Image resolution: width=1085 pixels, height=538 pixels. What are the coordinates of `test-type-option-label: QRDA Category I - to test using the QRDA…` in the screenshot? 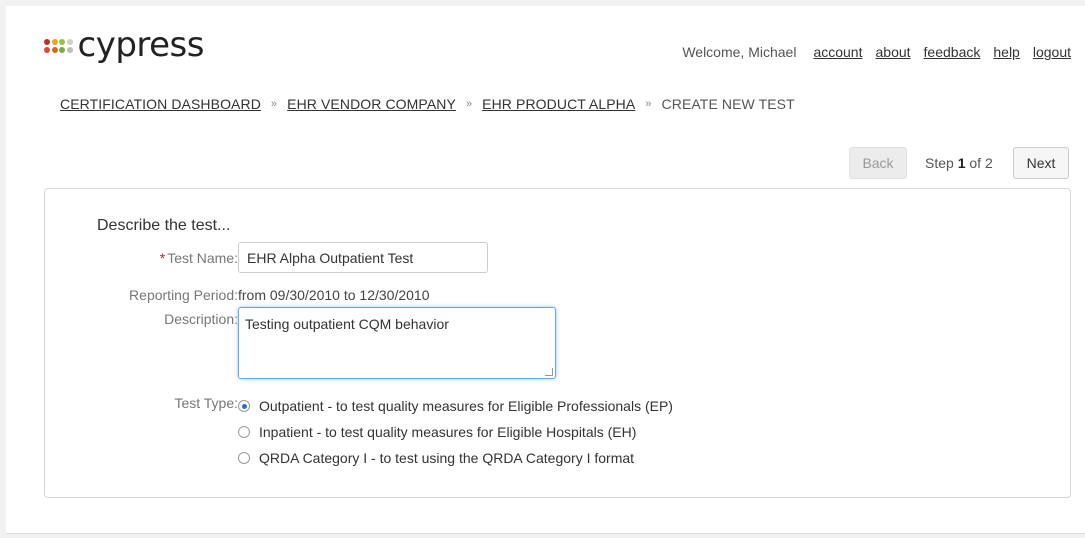 It's located at (447, 458).